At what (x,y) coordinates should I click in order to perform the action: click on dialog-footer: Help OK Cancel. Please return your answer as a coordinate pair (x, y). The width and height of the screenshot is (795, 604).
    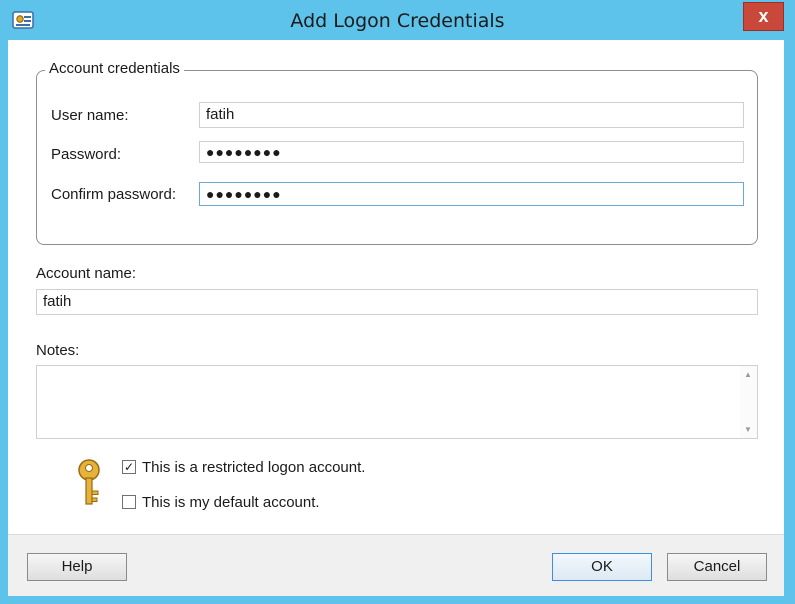
    Looking at the image, I should click on (396, 565).